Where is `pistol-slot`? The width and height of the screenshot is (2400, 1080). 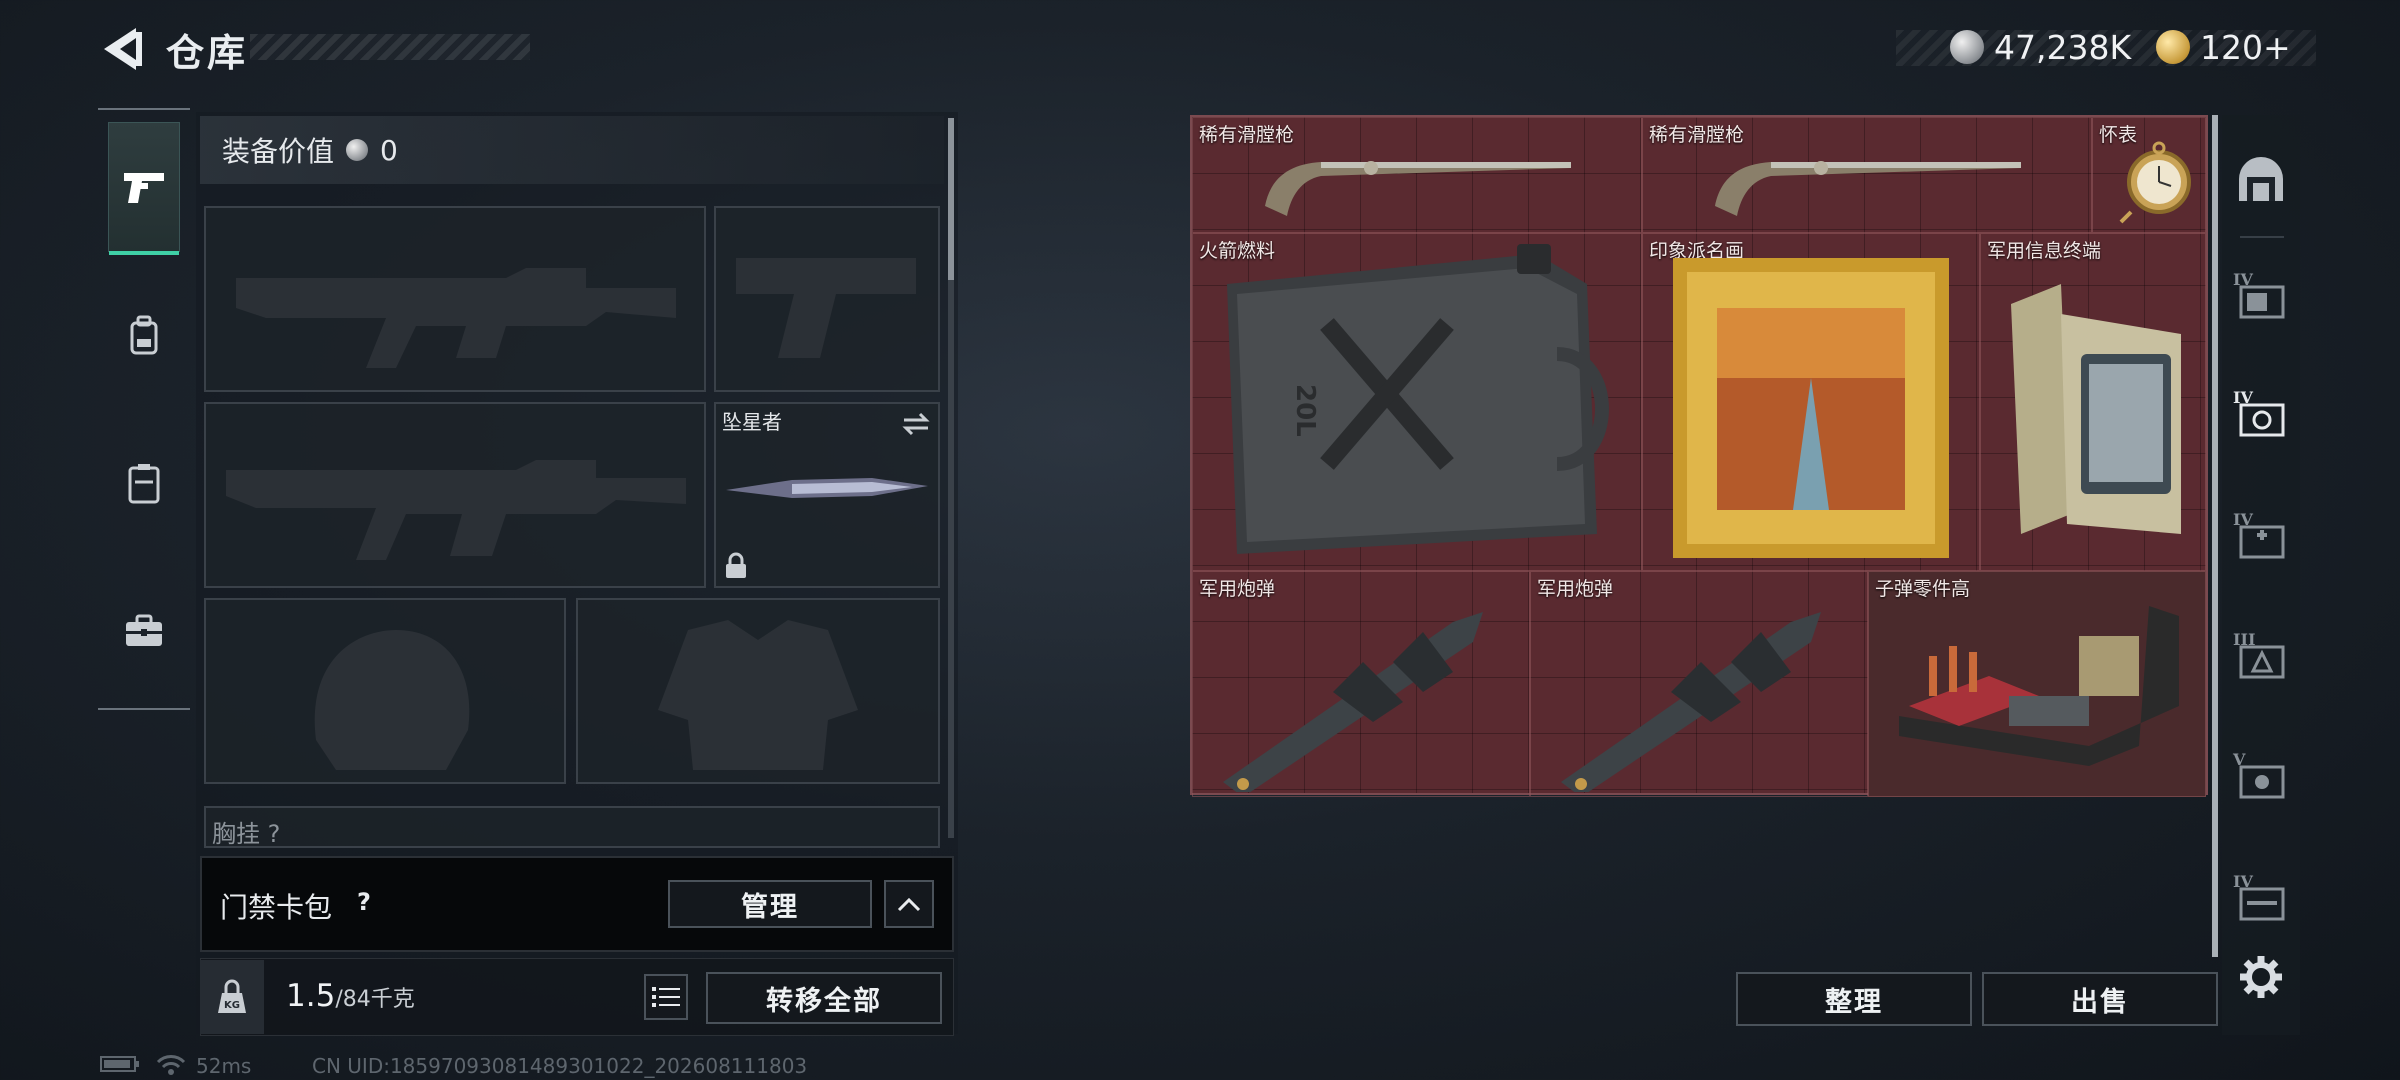
pistol-slot is located at coordinates (827, 299).